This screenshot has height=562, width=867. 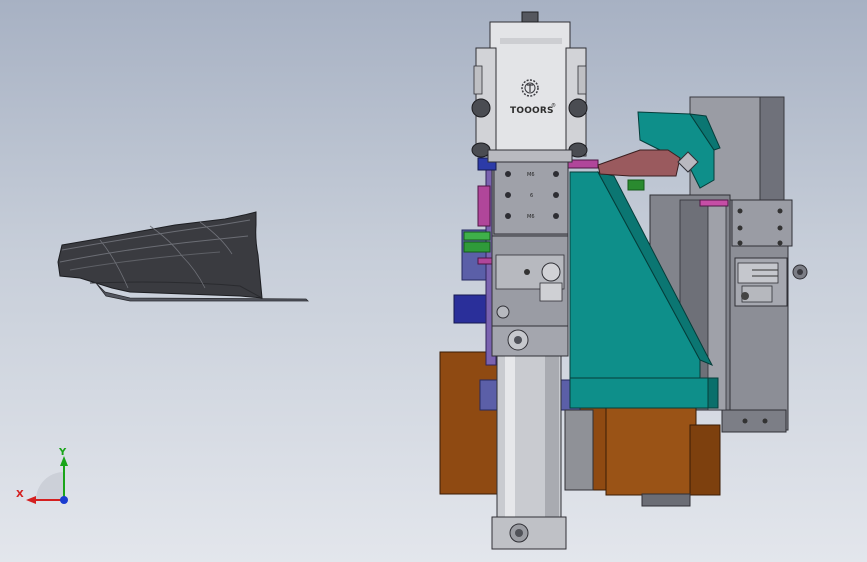 What do you see at coordinates (531, 175) in the screenshot?
I see `plate-mark-1: M6` at bounding box center [531, 175].